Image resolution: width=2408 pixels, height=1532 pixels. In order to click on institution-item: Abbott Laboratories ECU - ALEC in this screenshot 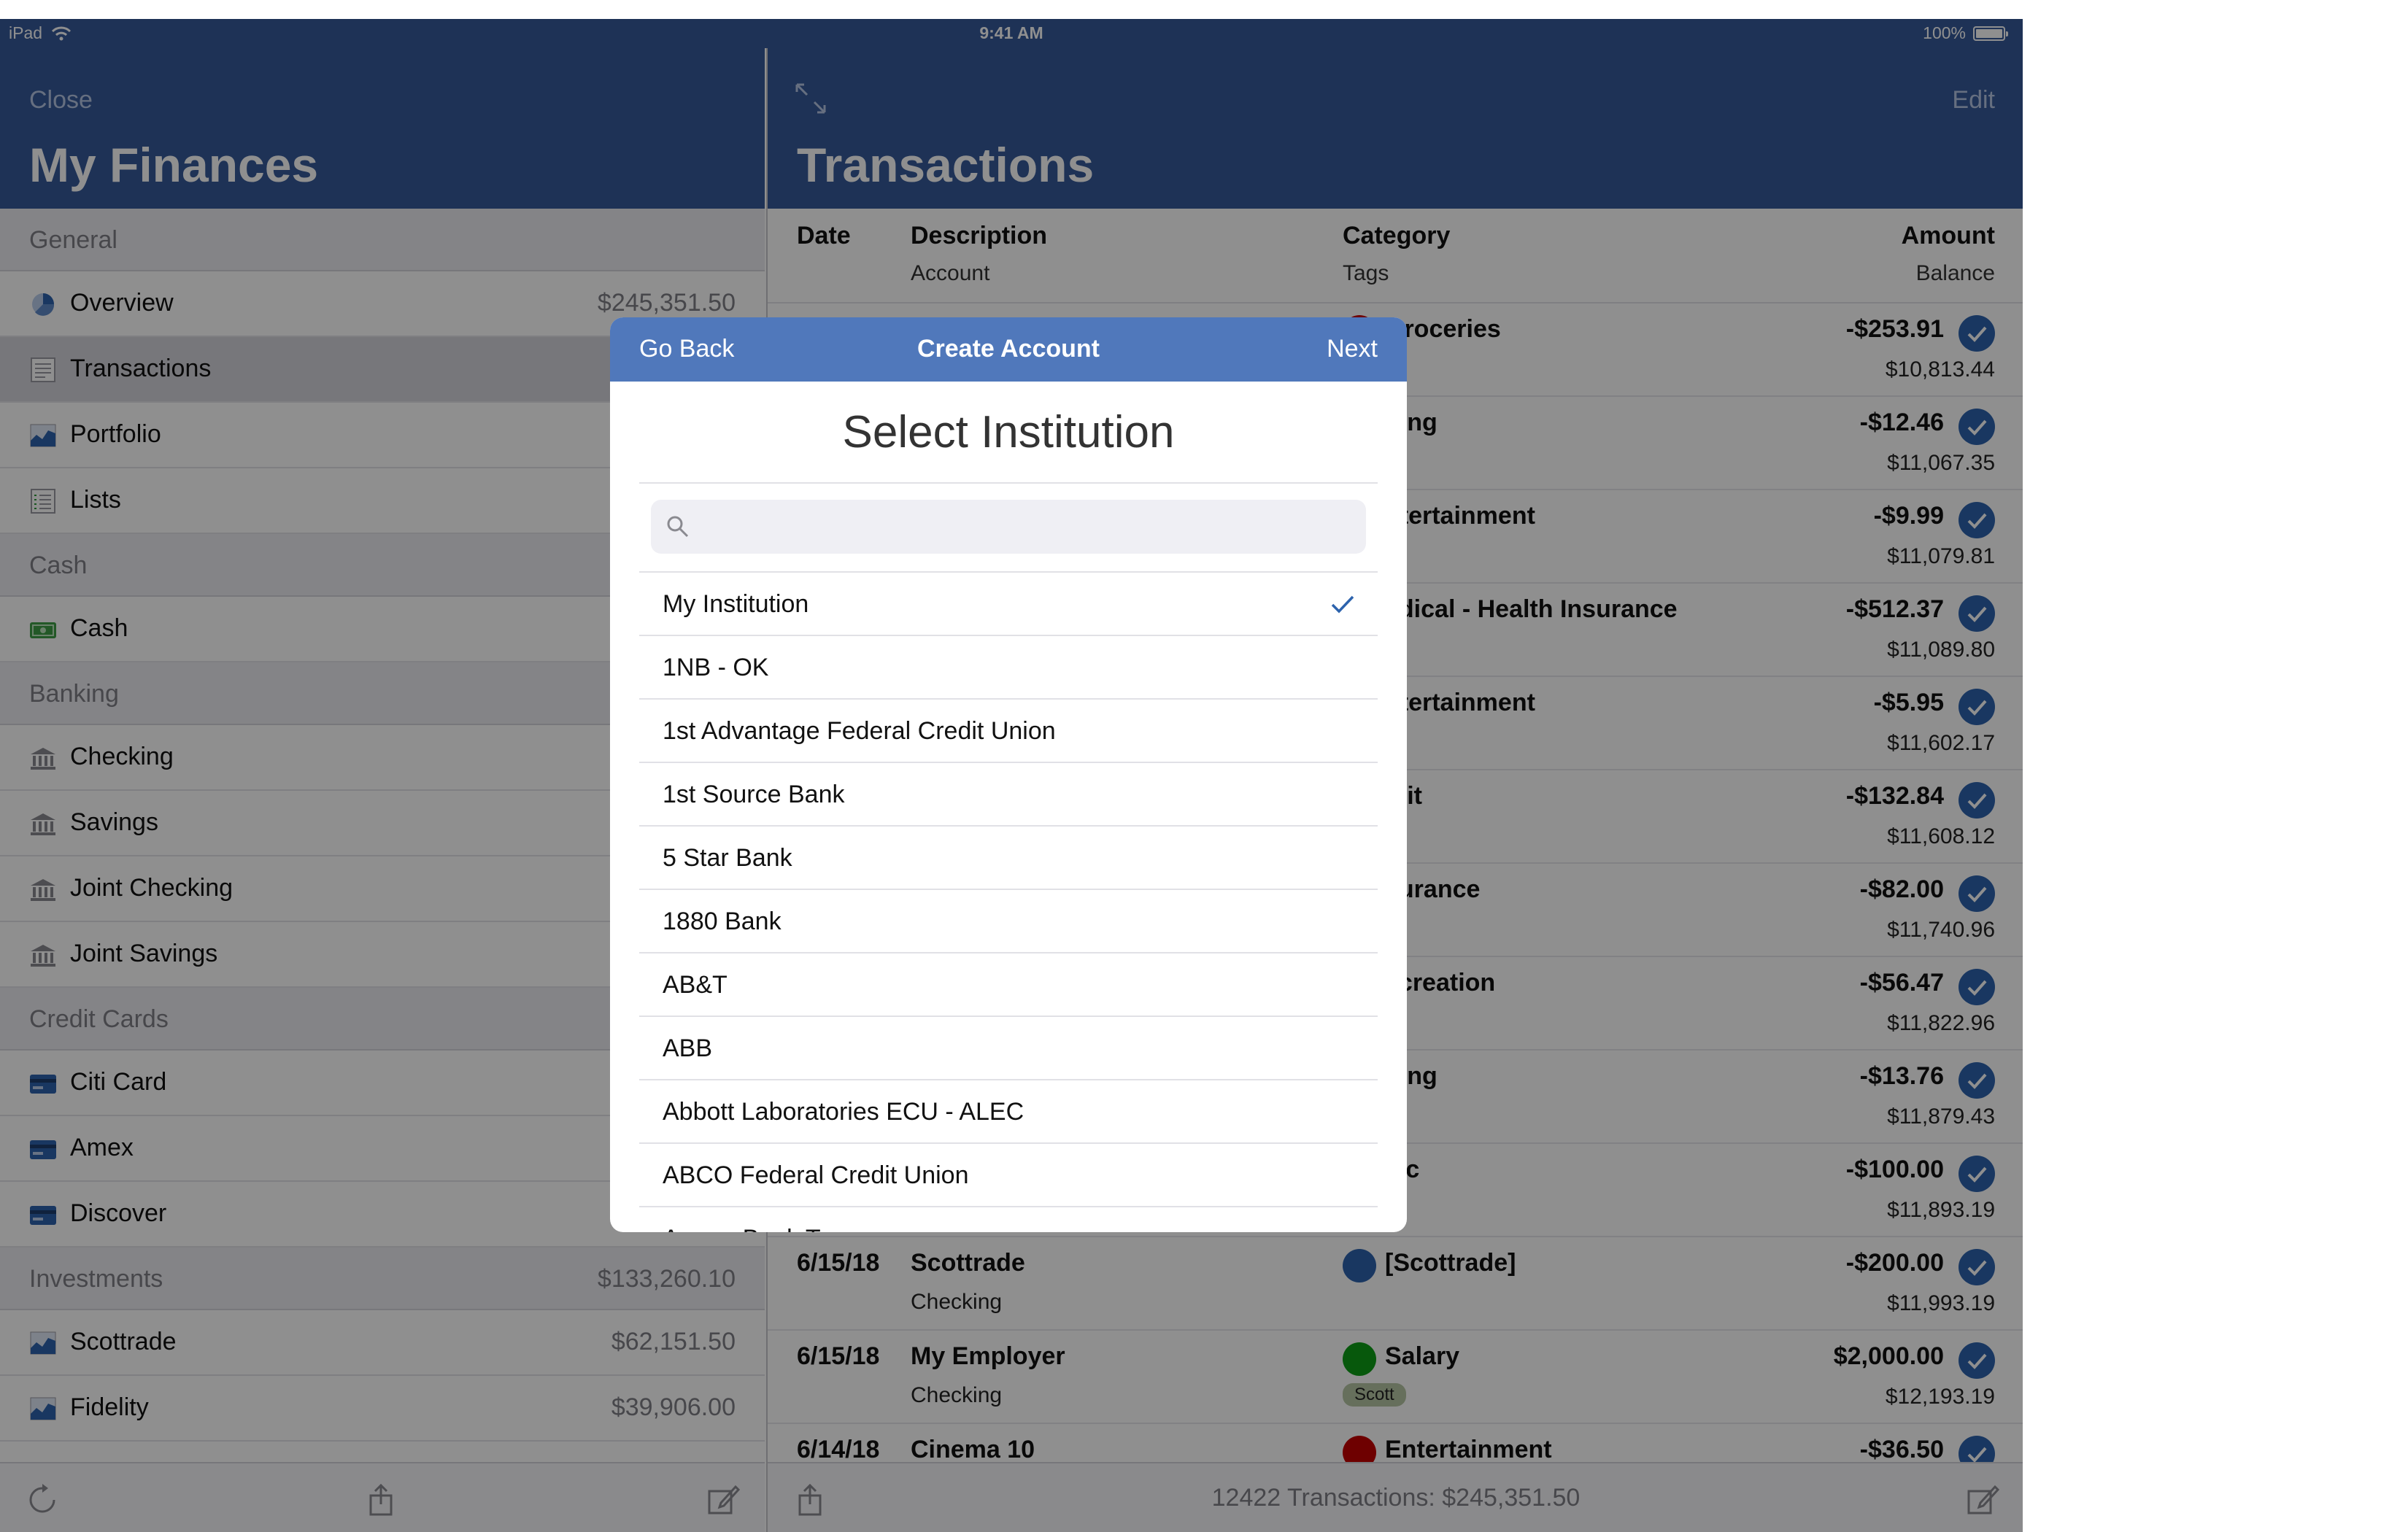, I will do `click(1009, 1111)`.